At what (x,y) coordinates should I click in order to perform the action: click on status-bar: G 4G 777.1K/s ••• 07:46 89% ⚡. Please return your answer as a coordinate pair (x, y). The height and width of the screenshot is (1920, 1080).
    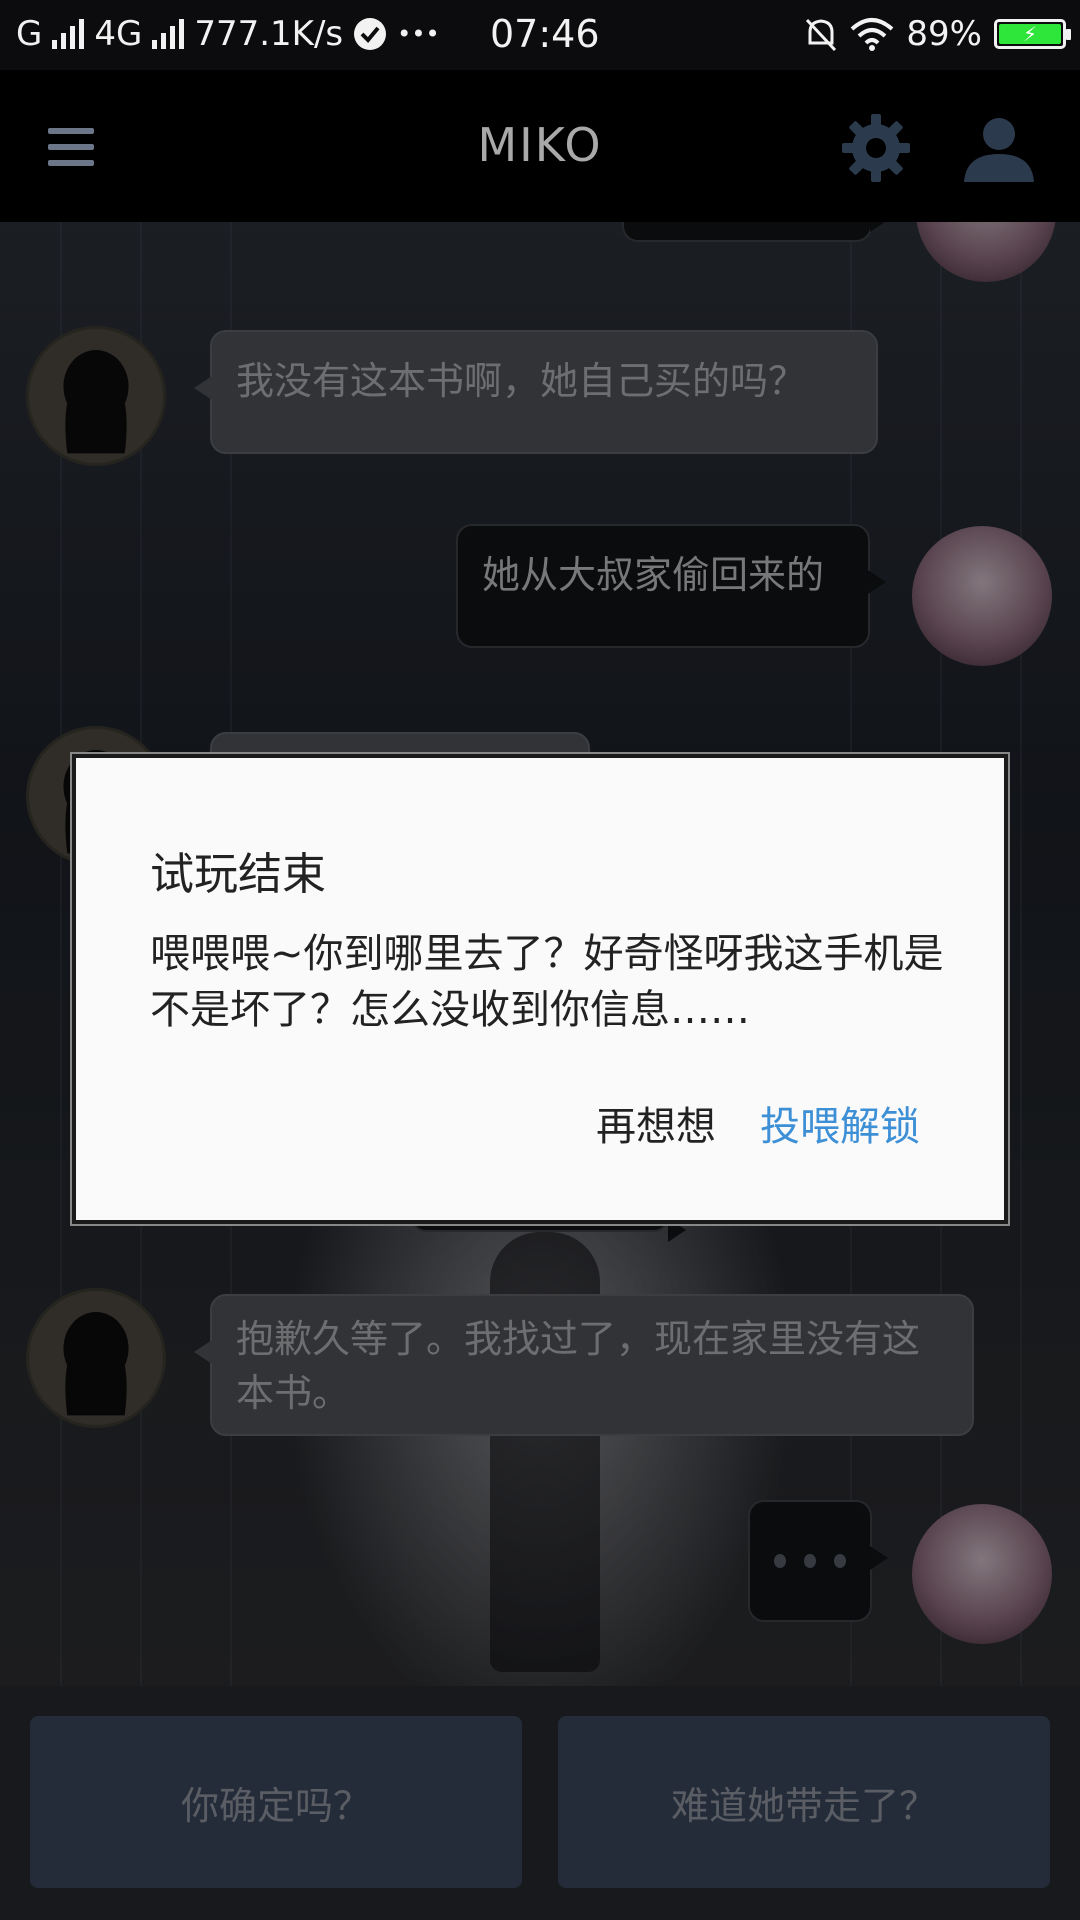
    Looking at the image, I should click on (540, 35).